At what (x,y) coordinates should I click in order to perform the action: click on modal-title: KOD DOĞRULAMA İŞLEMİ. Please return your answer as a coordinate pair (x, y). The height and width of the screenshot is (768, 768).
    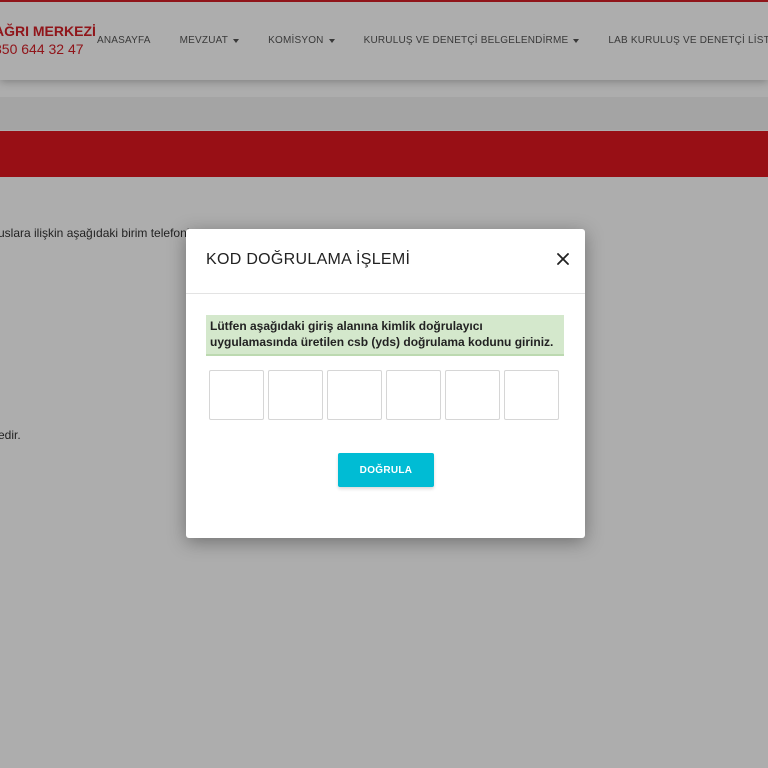
    Looking at the image, I should click on (308, 259).